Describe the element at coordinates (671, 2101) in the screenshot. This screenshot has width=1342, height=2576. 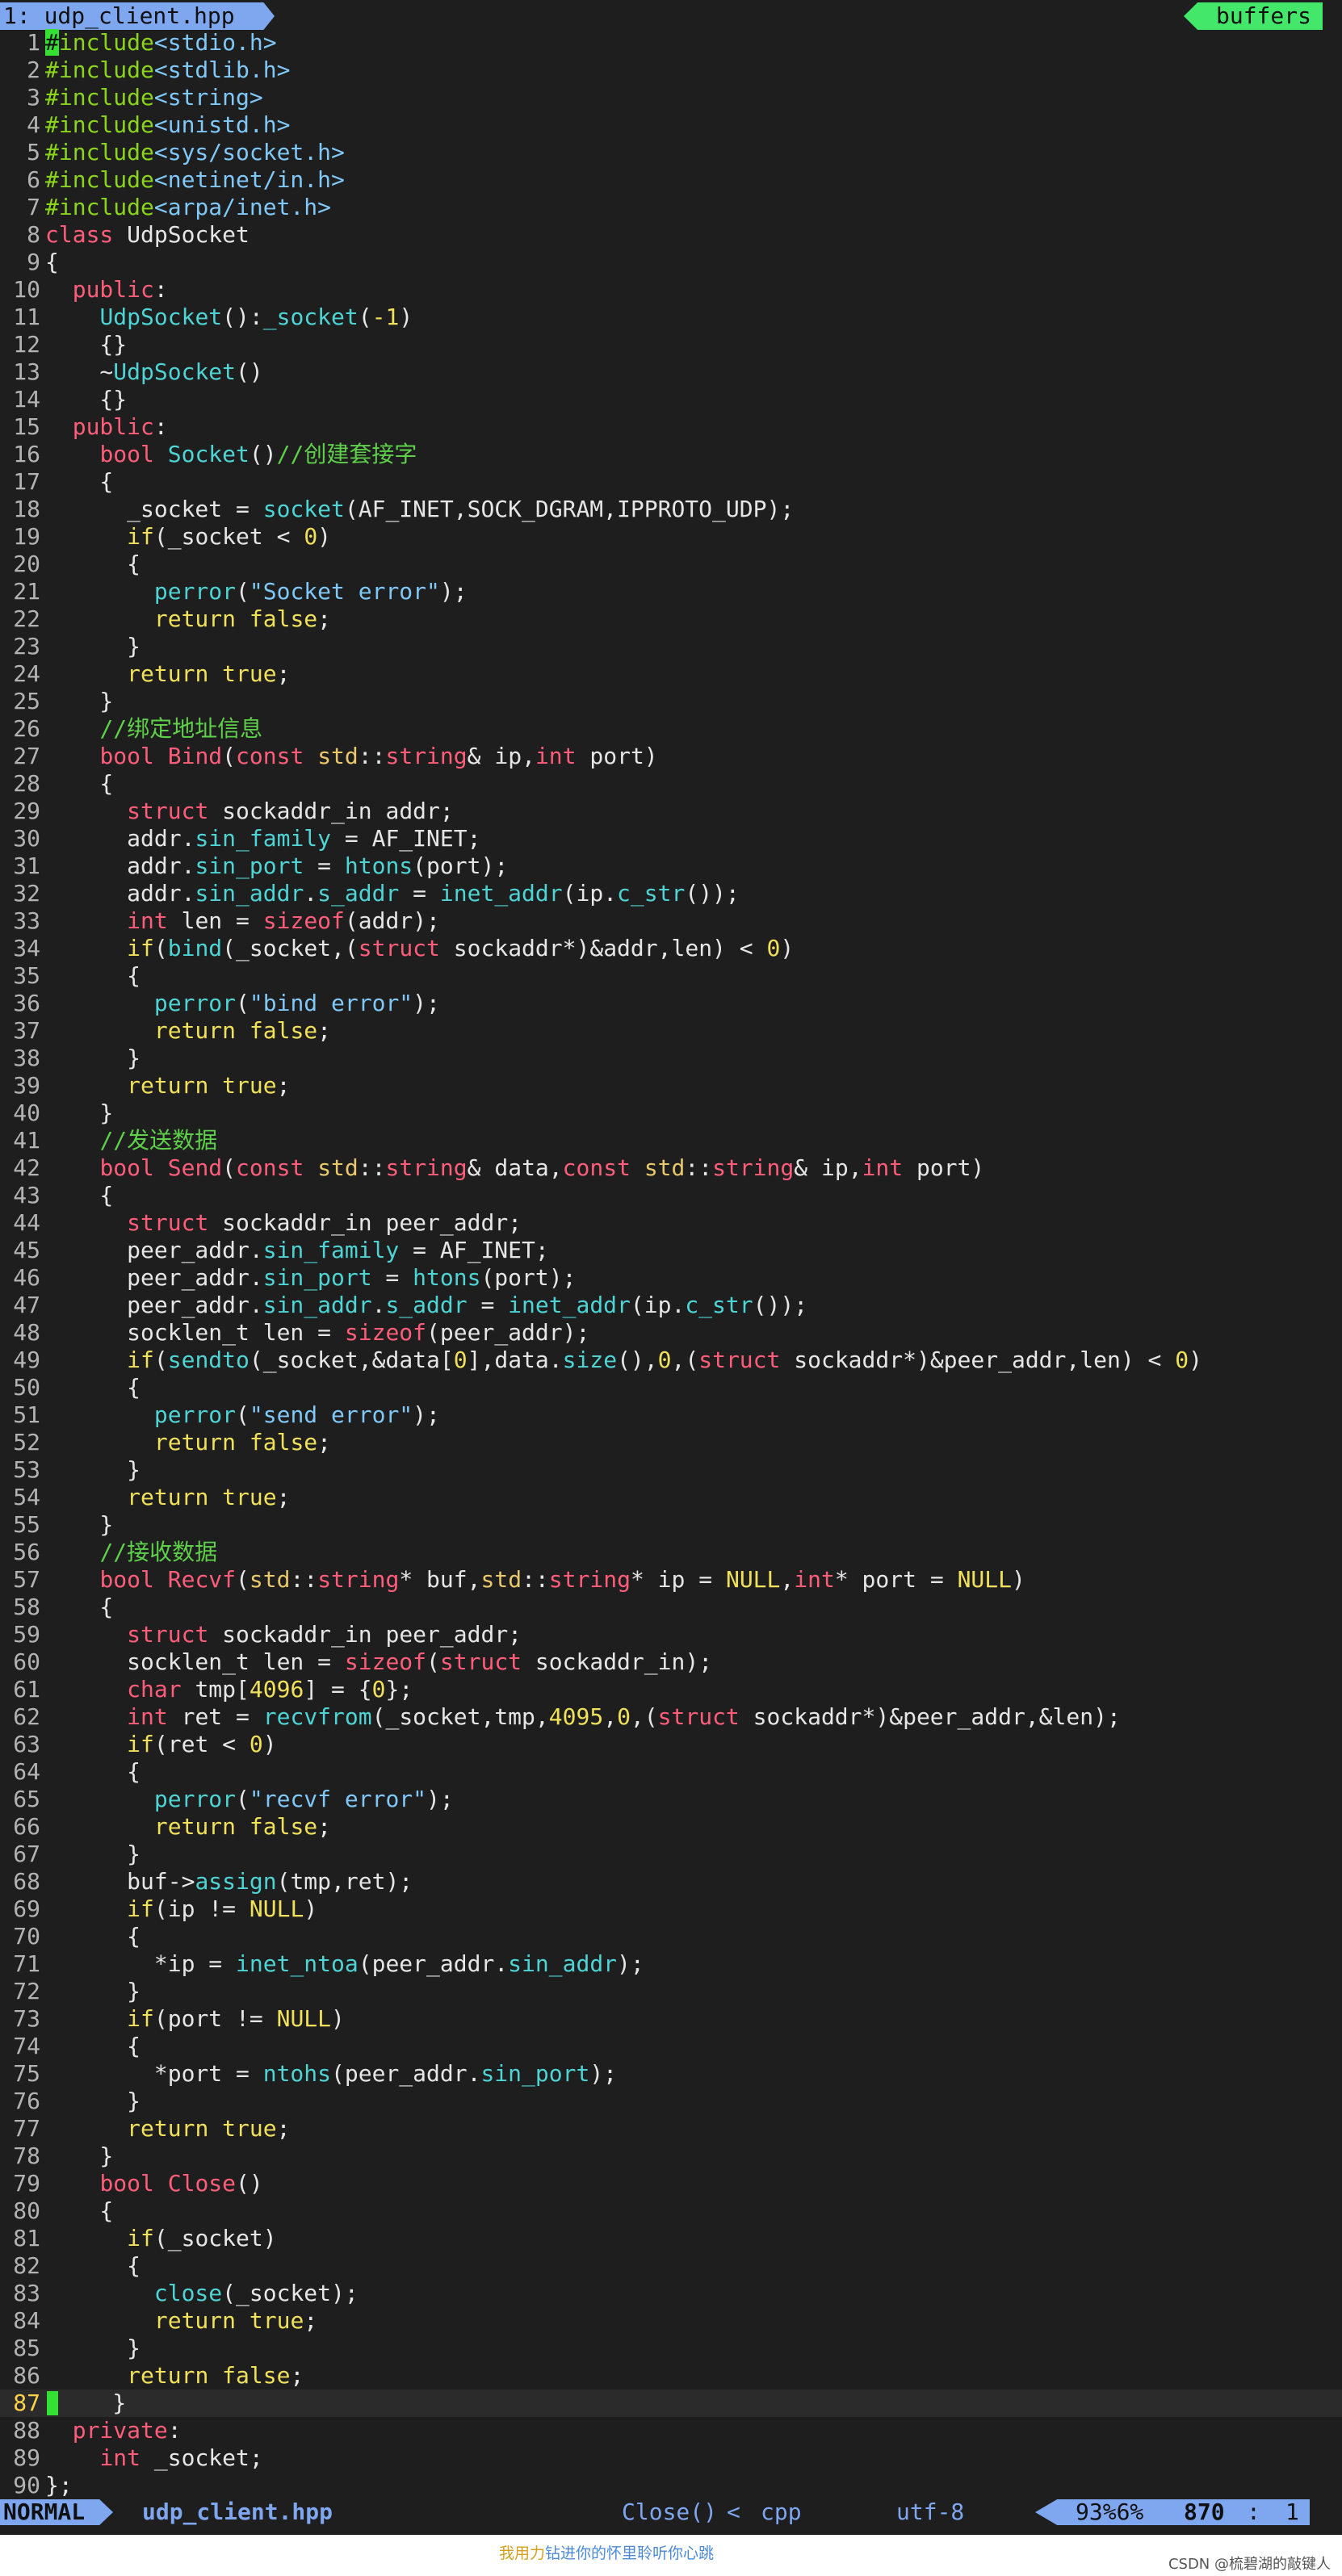
I see `code-line: 76 }` at that location.